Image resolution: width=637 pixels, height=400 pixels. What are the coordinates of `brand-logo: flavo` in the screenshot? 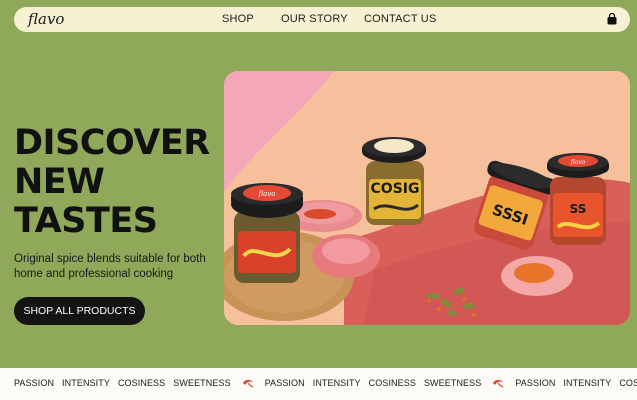 It's located at (46, 19).